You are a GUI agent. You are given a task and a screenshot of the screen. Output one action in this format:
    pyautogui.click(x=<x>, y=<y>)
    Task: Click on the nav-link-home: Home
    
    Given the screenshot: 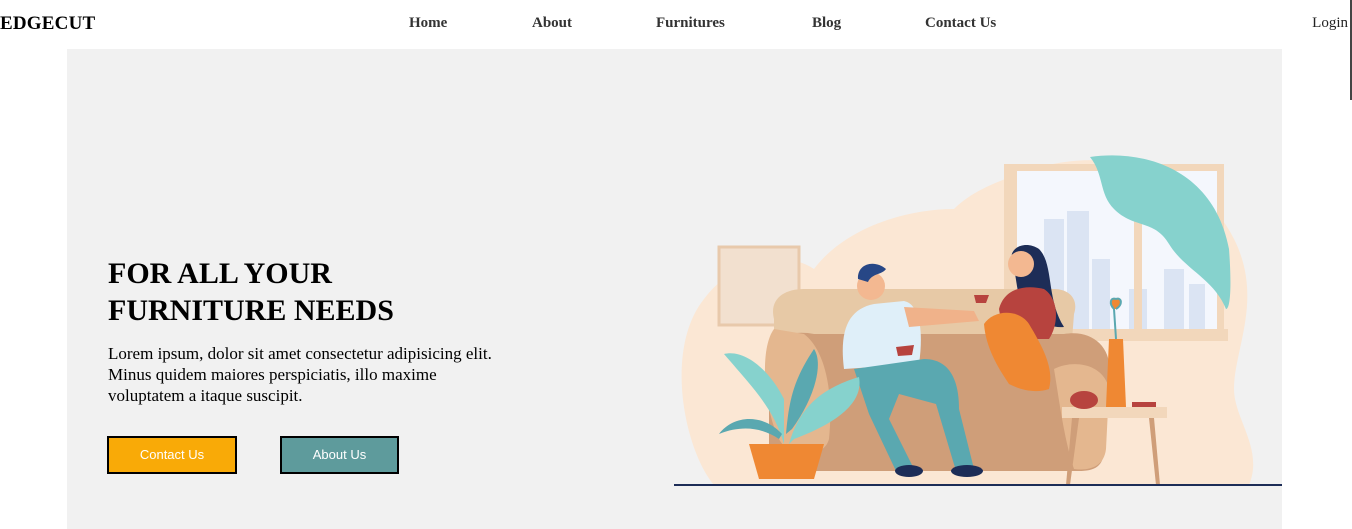 What is the action you would take?
    pyautogui.click(x=428, y=23)
    